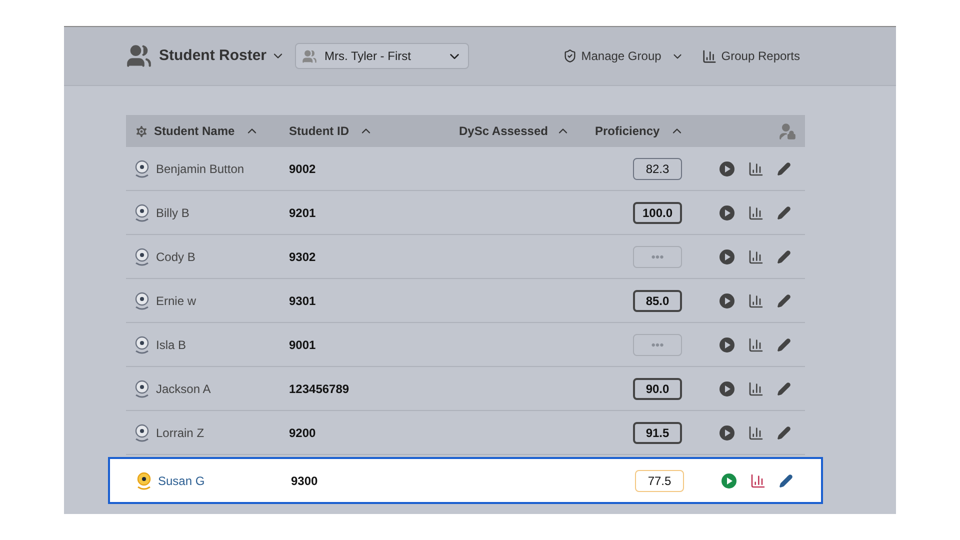 Image resolution: width=960 pixels, height=540 pixels. I want to click on student-id: 9002, so click(303, 169).